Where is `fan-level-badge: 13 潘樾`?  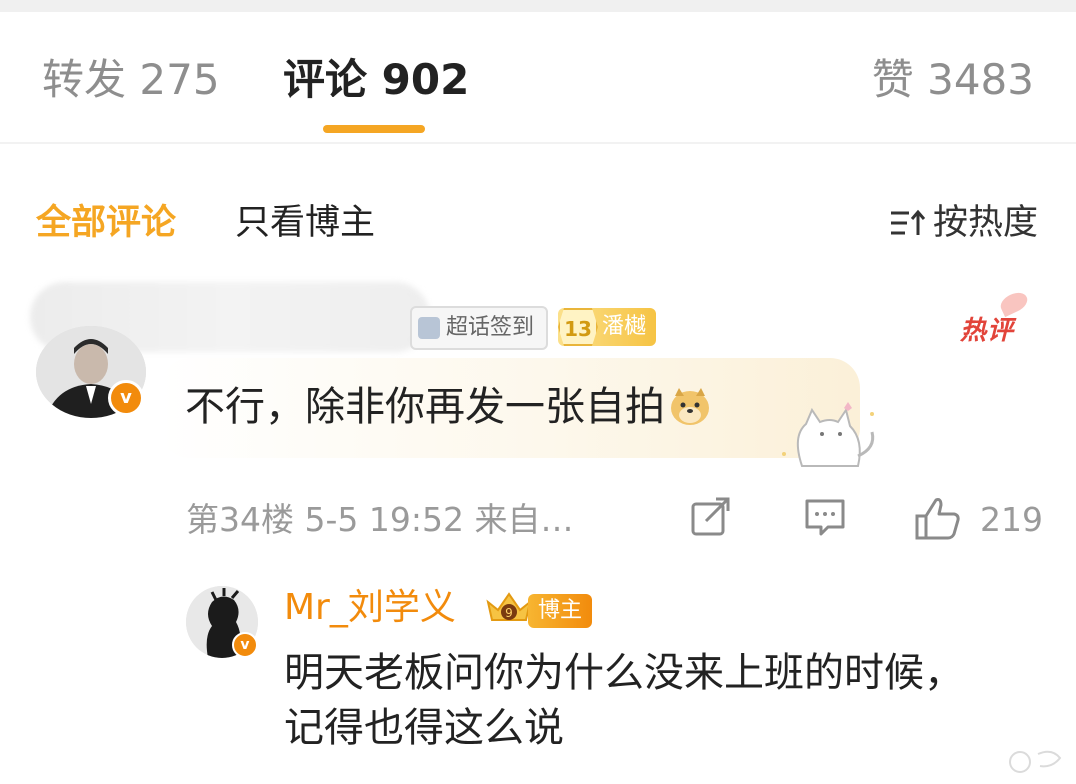 fan-level-badge: 13 潘樾 is located at coordinates (607, 327).